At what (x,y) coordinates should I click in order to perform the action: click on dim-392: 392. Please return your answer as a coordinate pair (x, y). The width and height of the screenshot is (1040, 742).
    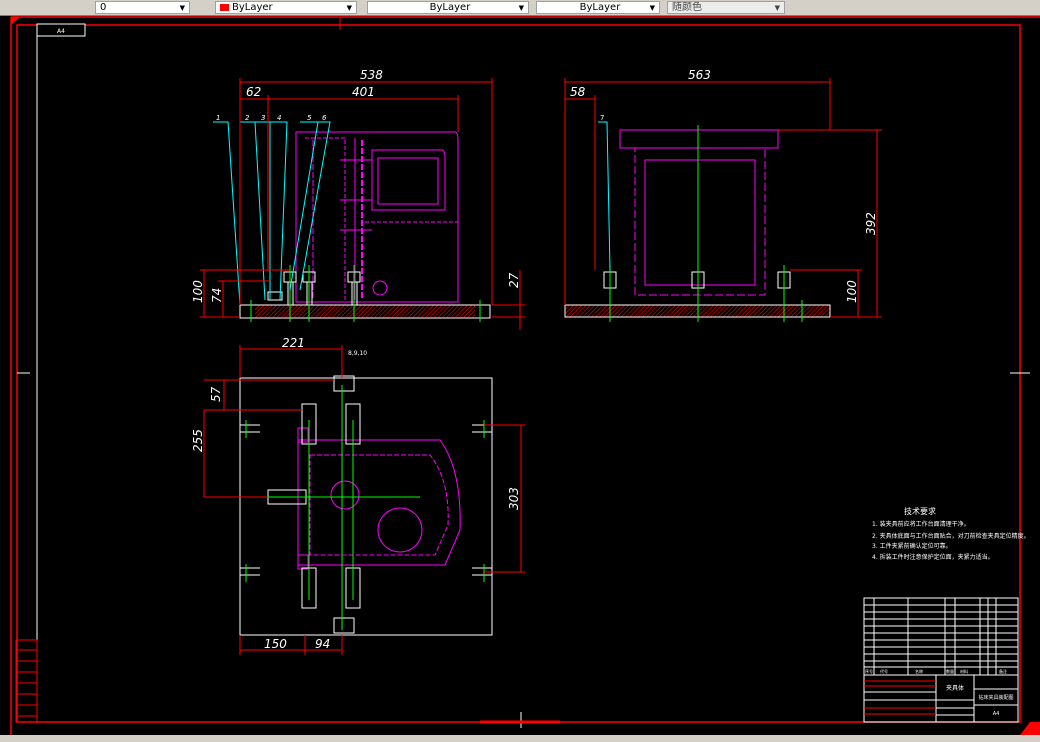
    Looking at the image, I should click on (871, 223).